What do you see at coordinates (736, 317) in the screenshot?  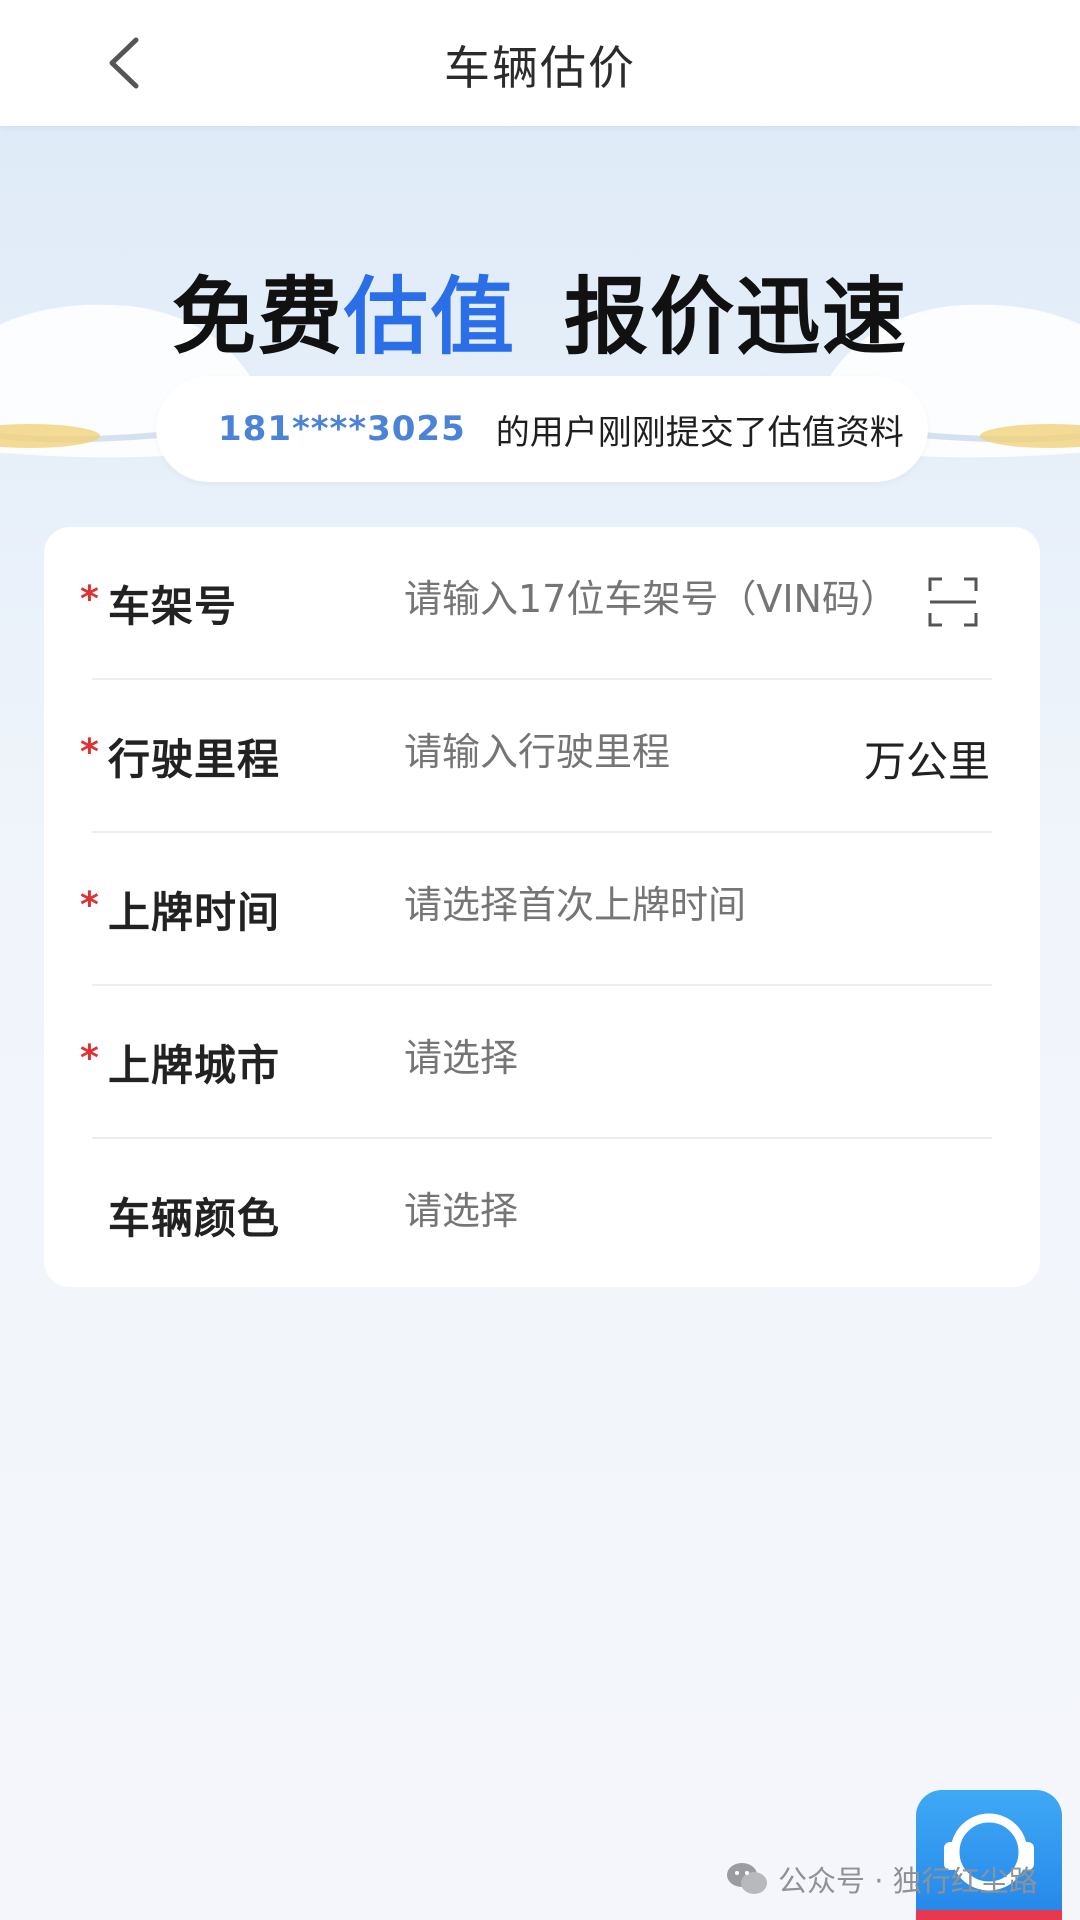 I see `headline-part: 报价迅速` at bounding box center [736, 317].